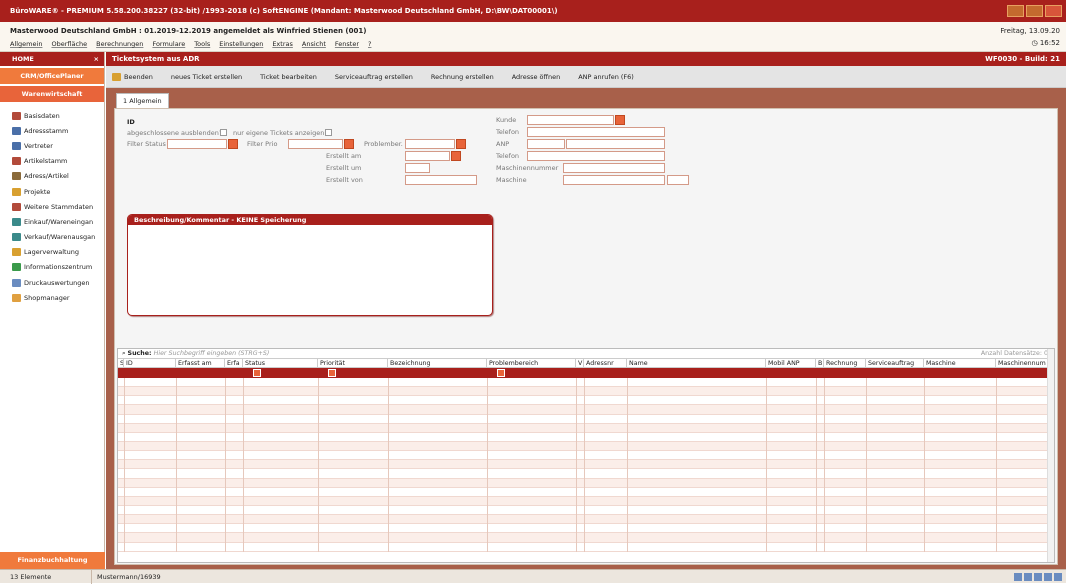 The image size is (1066, 584). Describe the element at coordinates (546, 144) in the screenshot. I see `anp-id-input` at that location.